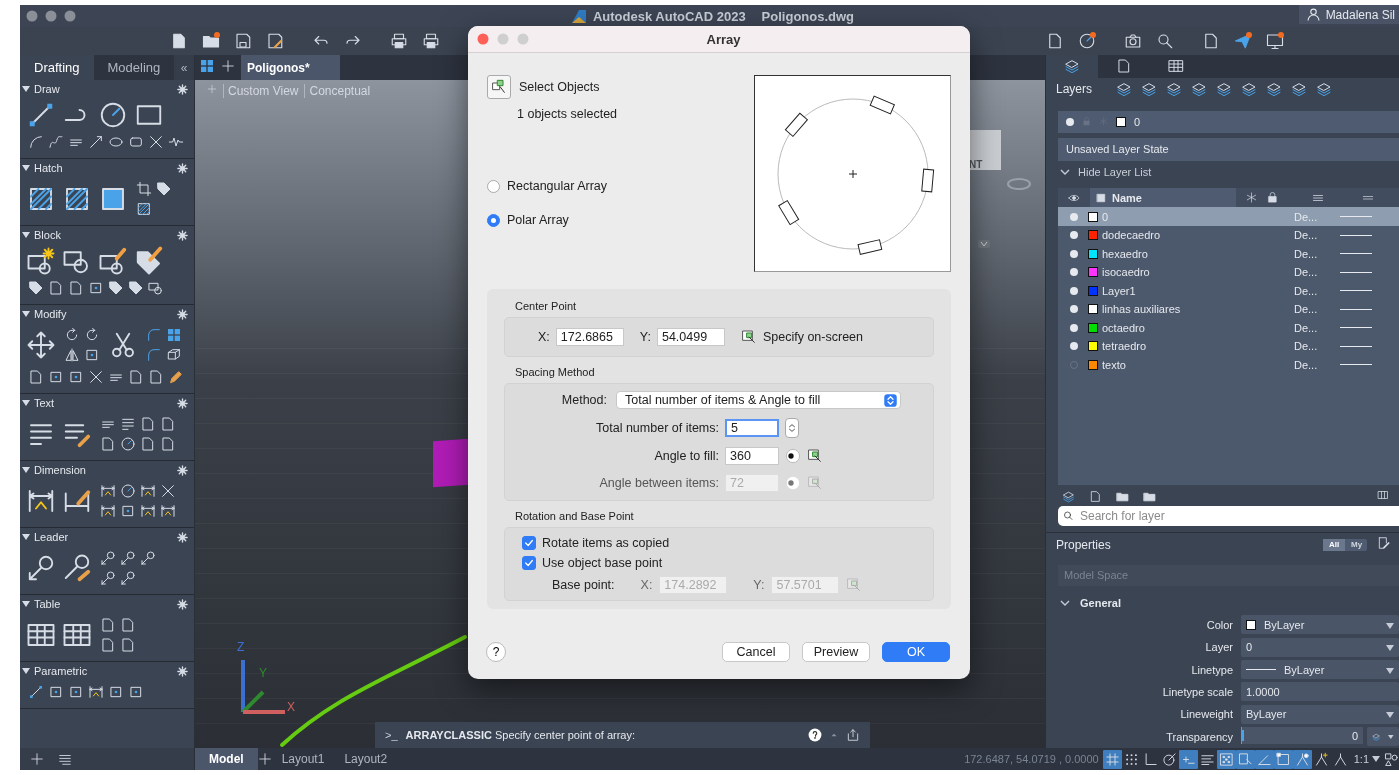 The height and width of the screenshot is (775, 1399). What do you see at coordinates (113, 261) in the screenshot?
I see `pencil-block-icon` at bounding box center [113, 261].